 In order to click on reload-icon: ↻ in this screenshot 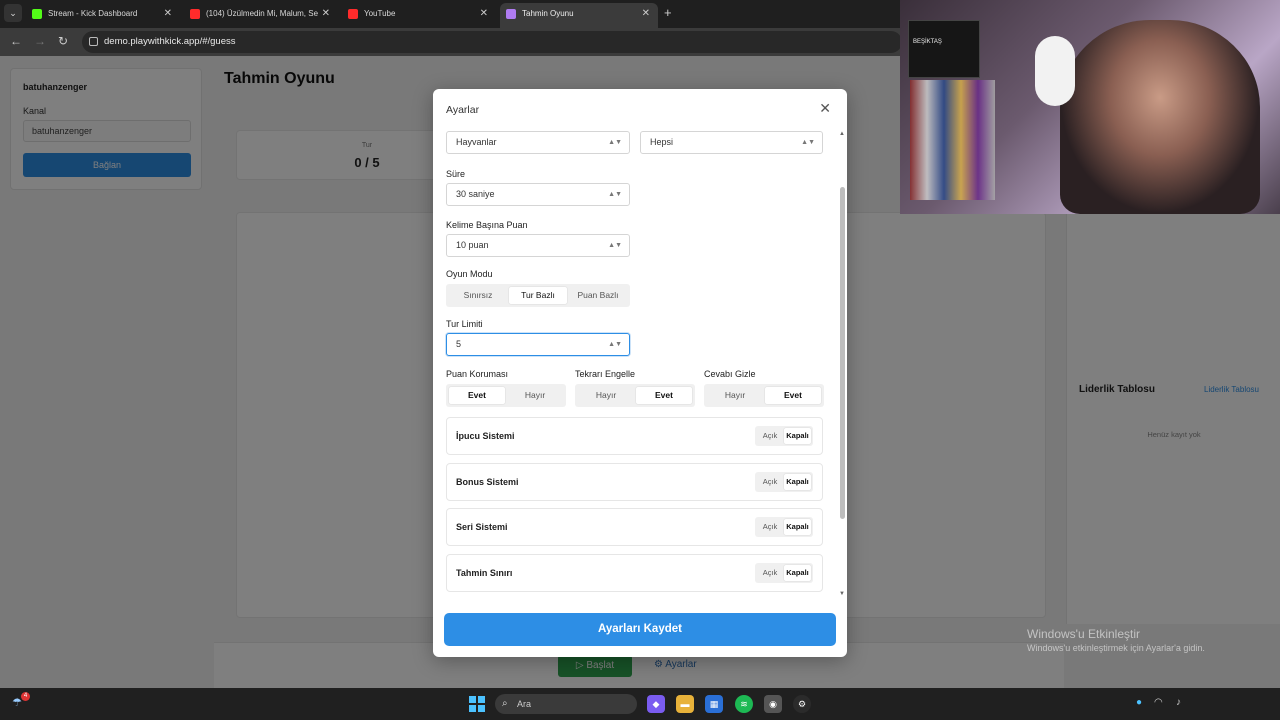, I will do `click(63, 41)`.